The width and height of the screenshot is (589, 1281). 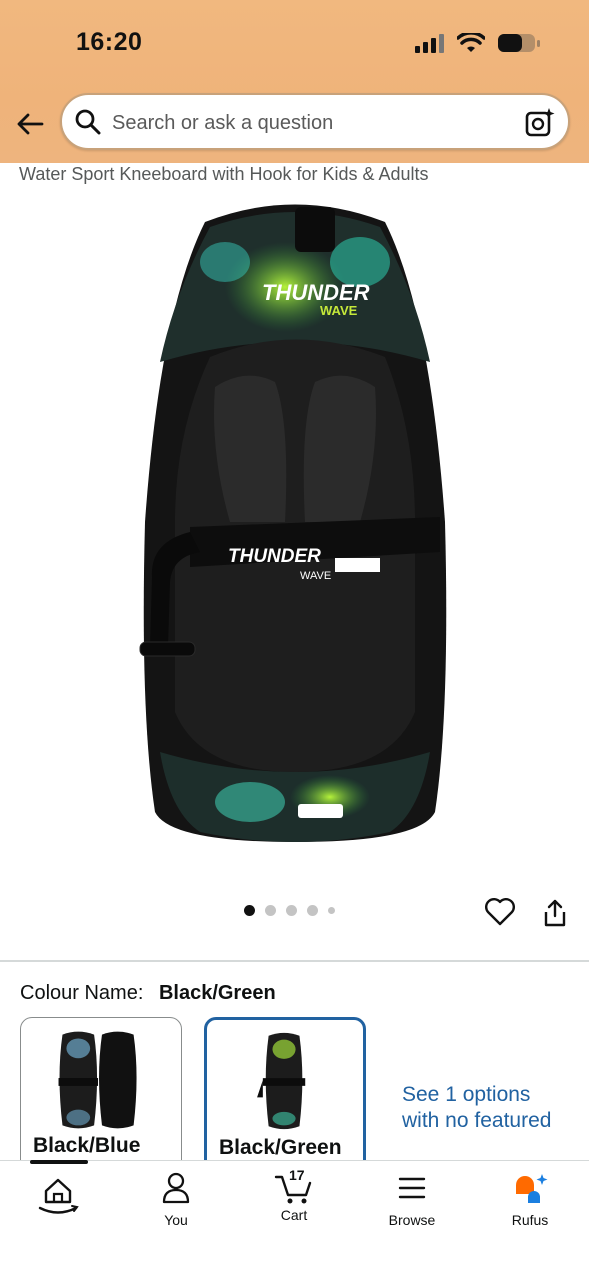 I want to click on nav-rufus: Rufus, so click(x=530, y=1199).